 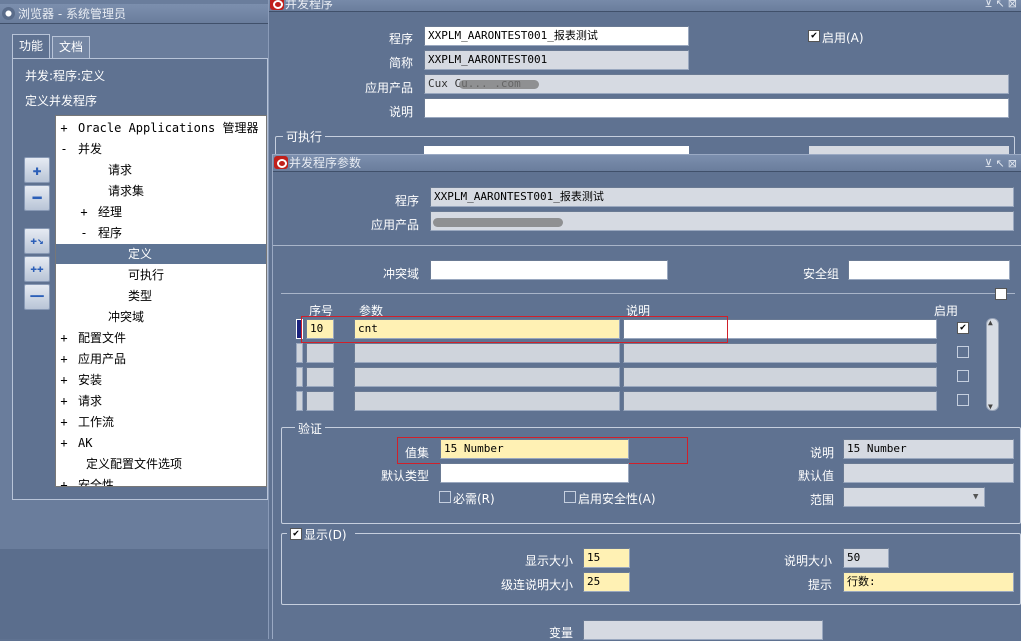 I want to click on row-indicator-active, so click(x=299, y=329).